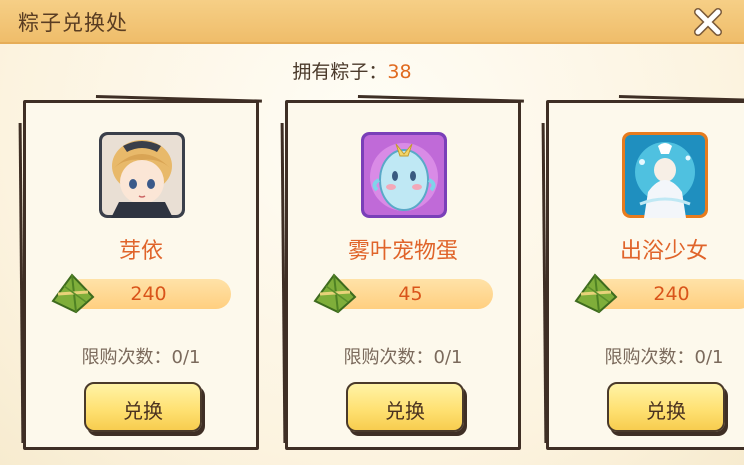 This screenshot has width=744, height=465. Describe the element at coordinates (340, 72) in the screenshot. I see `owned-label: 拥有粽子：` at that location.